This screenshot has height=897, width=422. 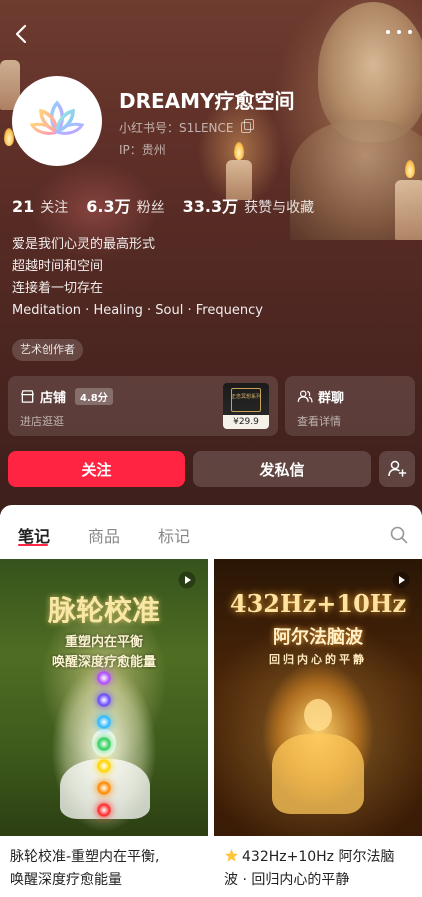 I want to click on note-caption-line: 脉轮校准-重塑内在平衡,, so click(x=85, y=857).